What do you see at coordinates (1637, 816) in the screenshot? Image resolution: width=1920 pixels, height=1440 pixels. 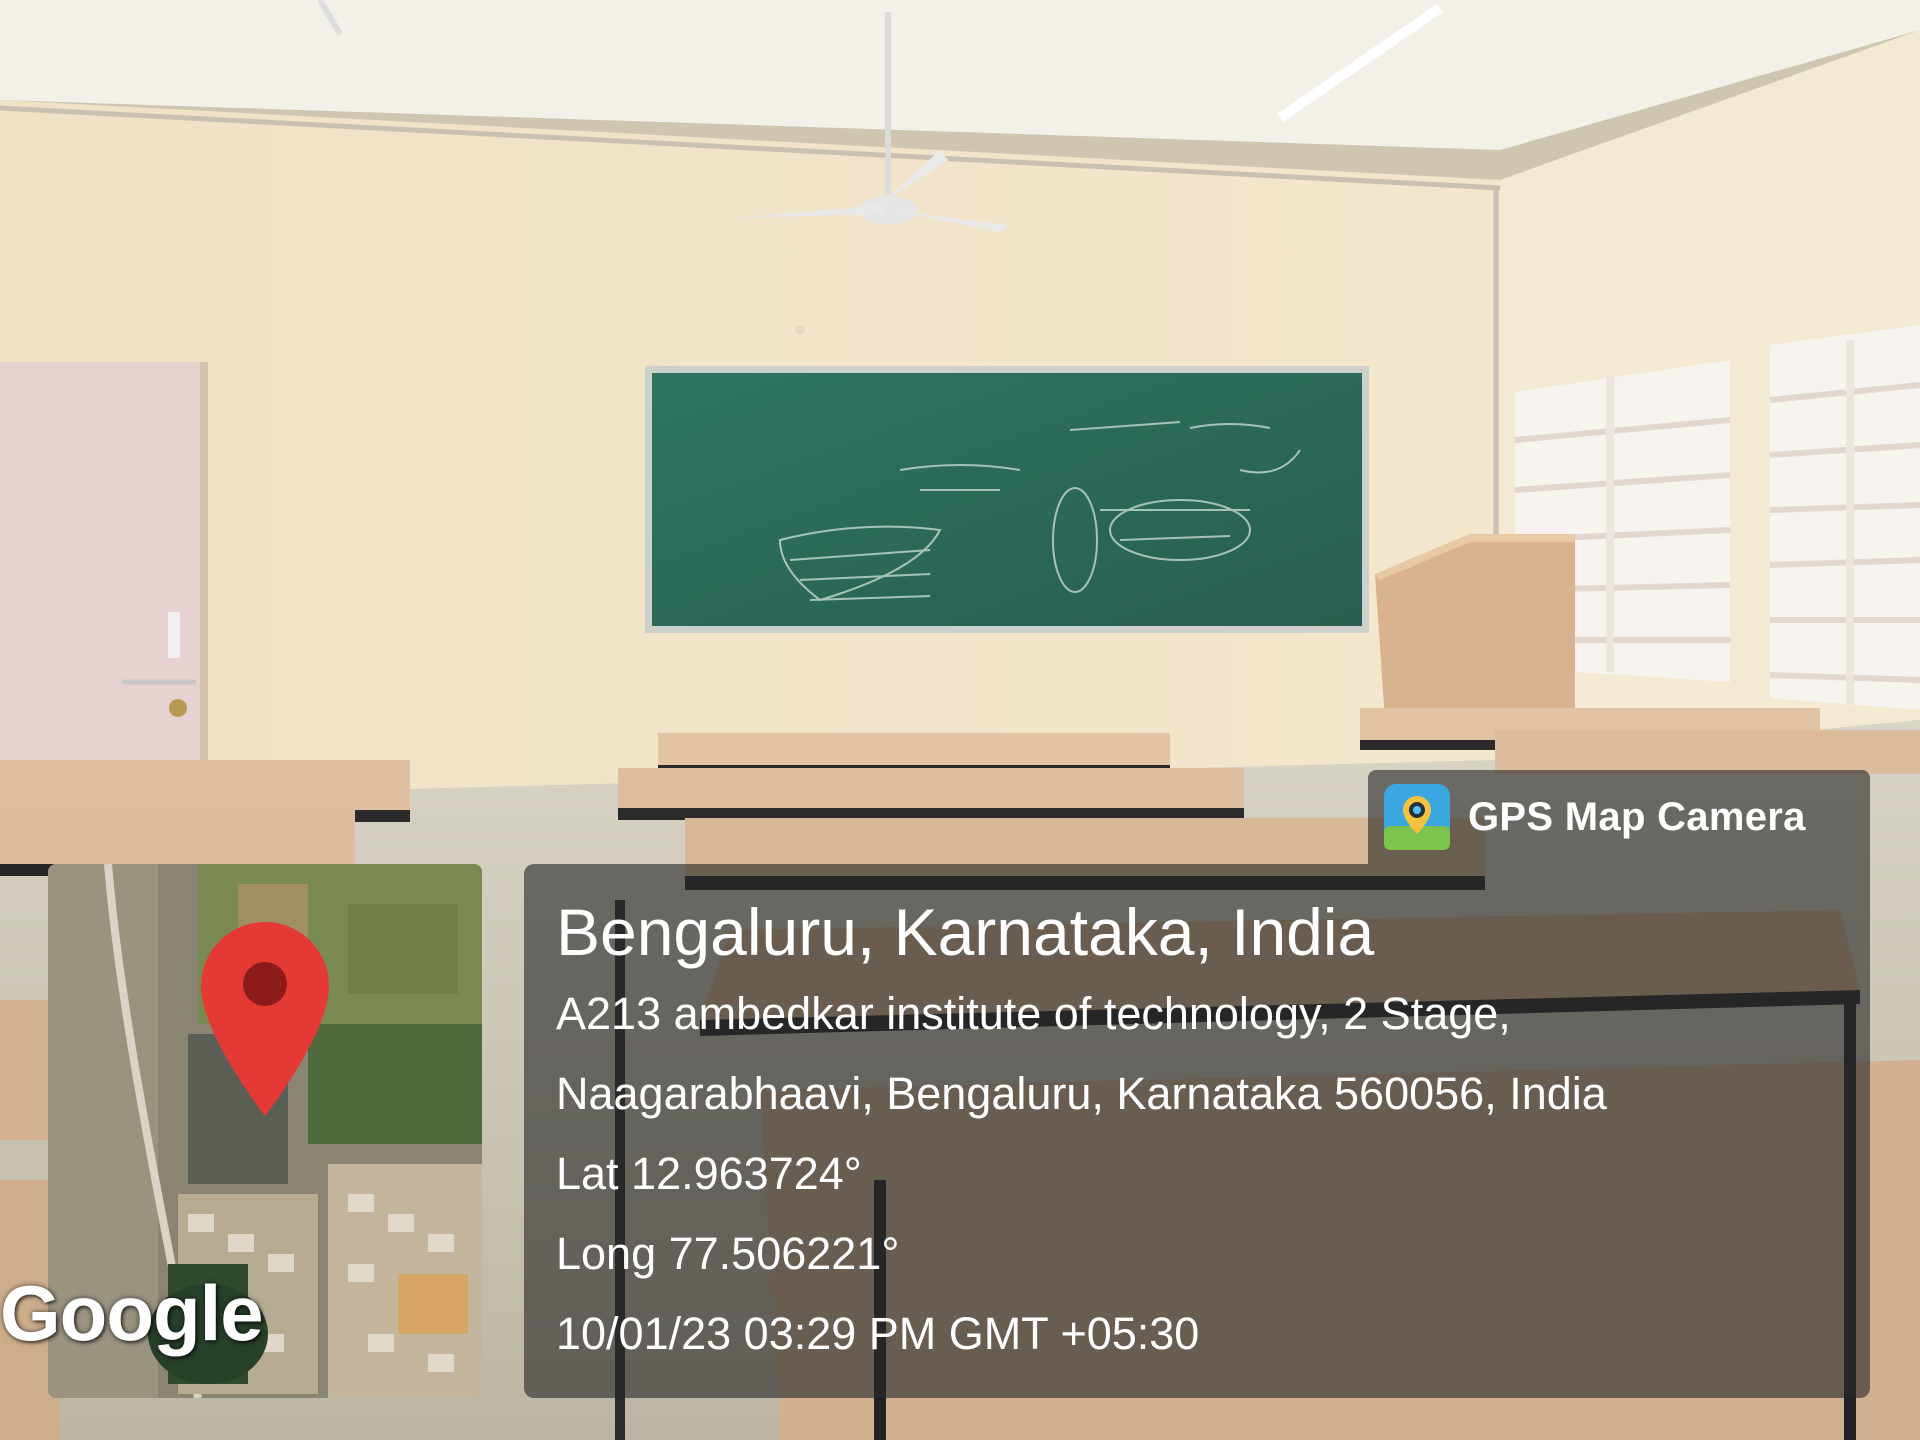 I see `app-name: GPS Map Camera` at bounding box center [1637, 816].